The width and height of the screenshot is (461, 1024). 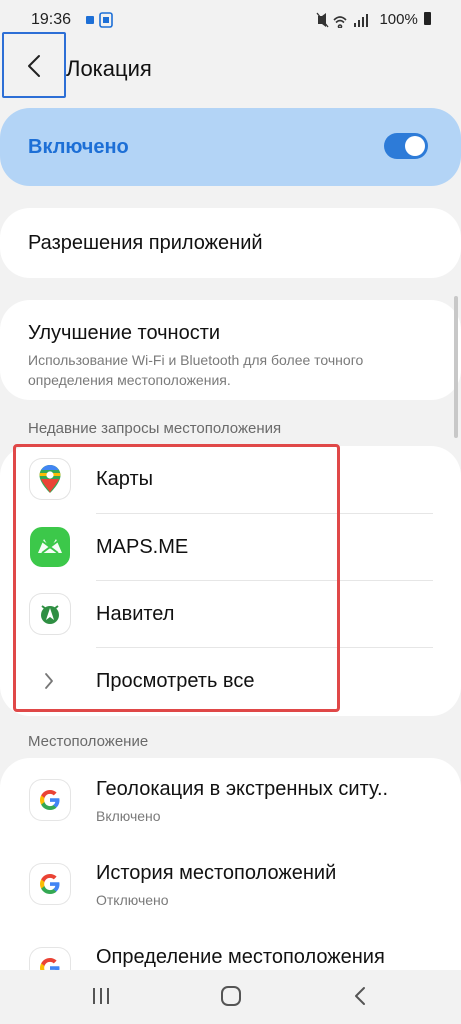 I want to click on back-button, so click(x=34, y=65).